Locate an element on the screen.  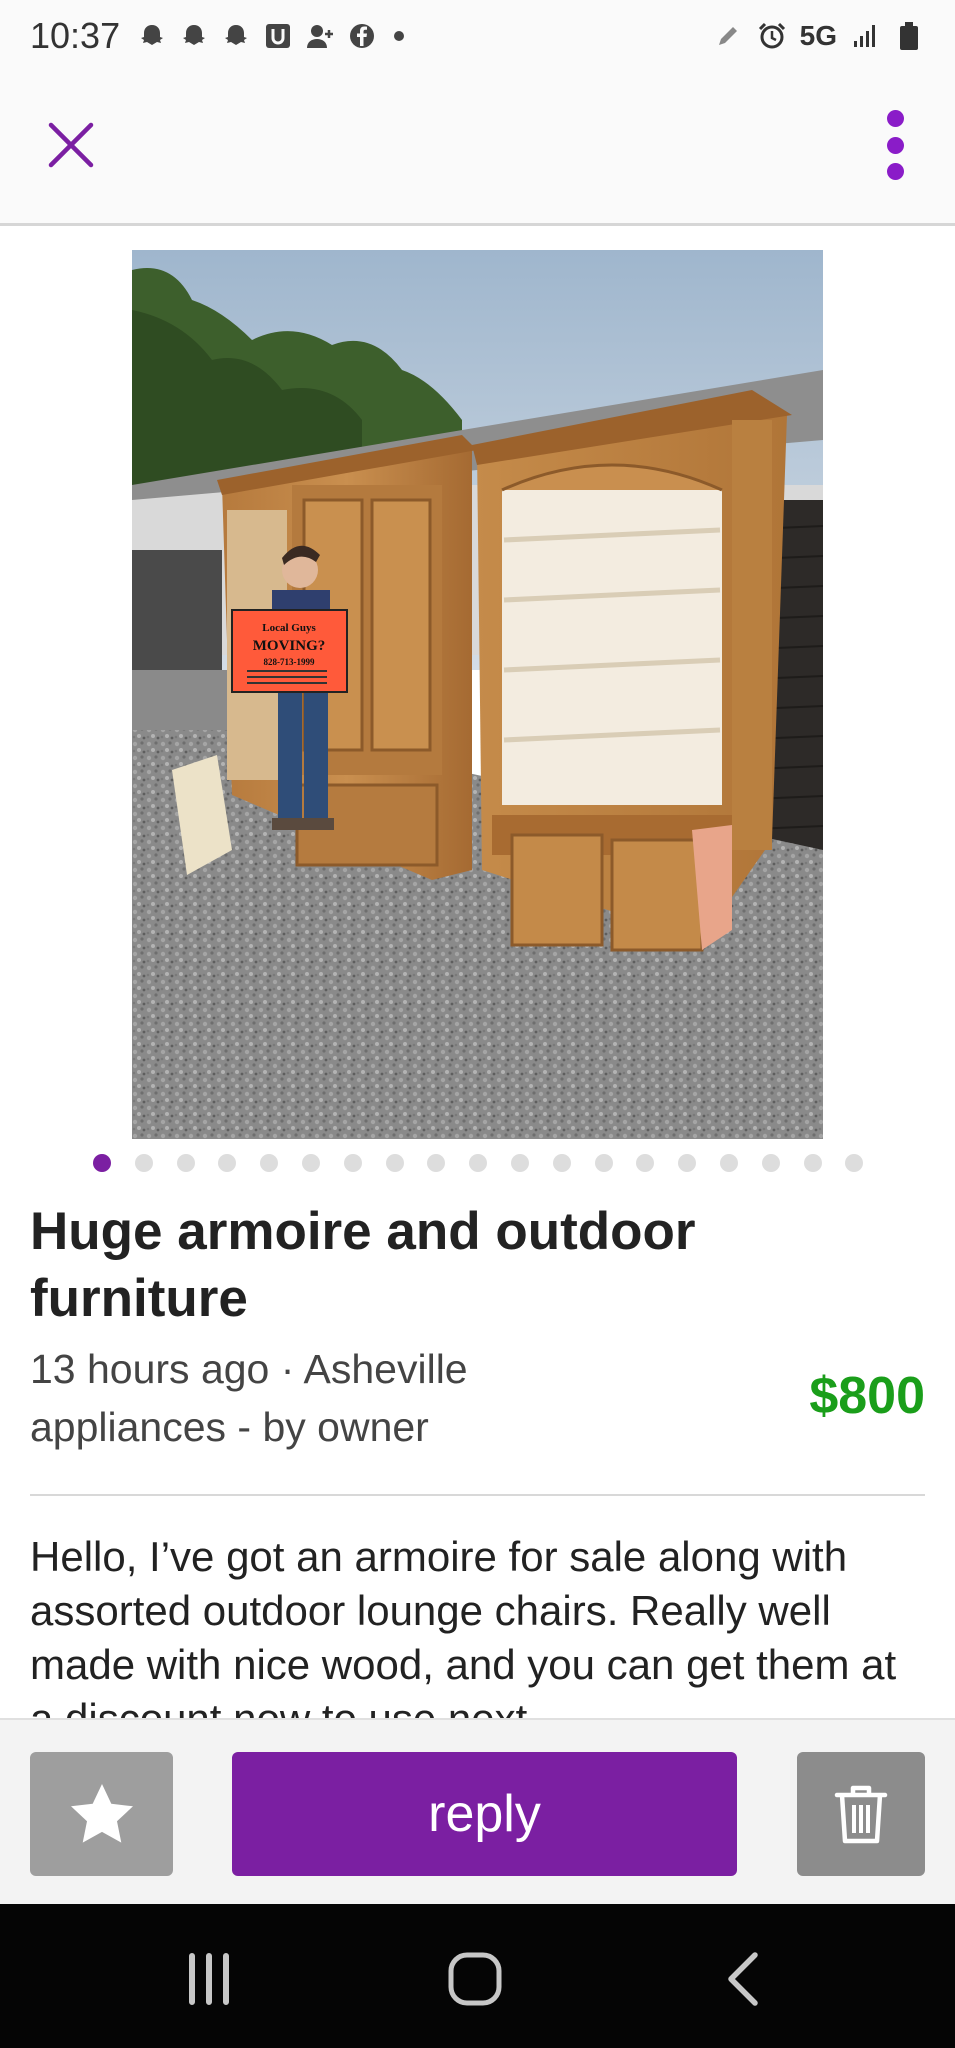
back-icon is located at coordinates (743, 1979).